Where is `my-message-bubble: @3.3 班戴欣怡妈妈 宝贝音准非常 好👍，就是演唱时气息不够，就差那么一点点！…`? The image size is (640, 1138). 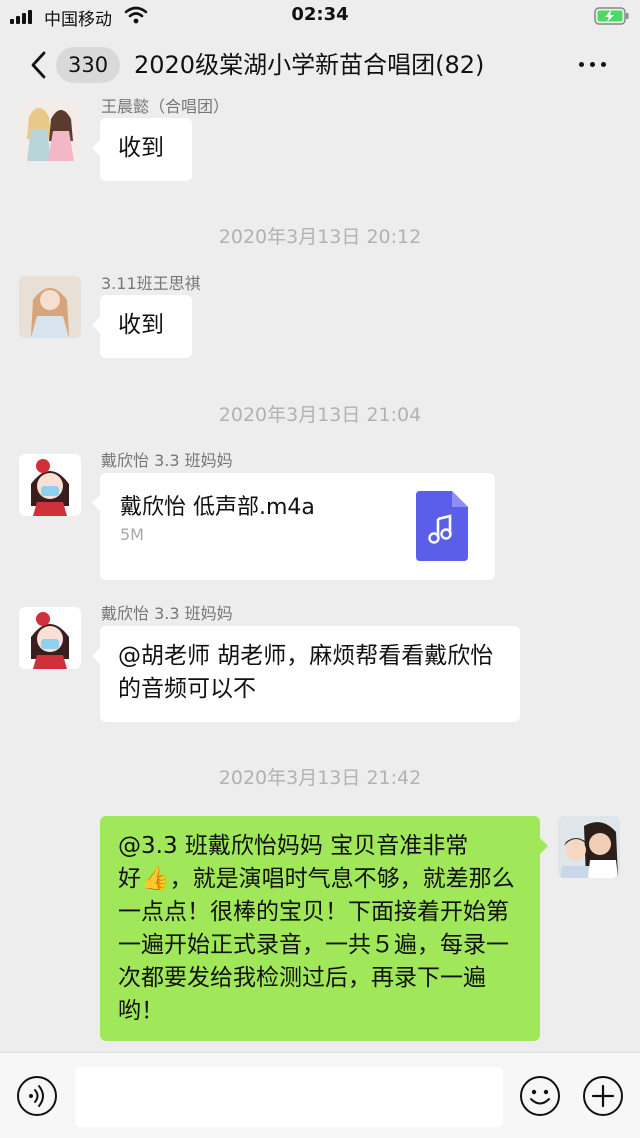
my-message-bubble: @3.3 班戴欣怡妈妈 宝贝音准非常 好👍，就是演唱时气息不够，就差那么一点点！… is located at coordinates (324, 928).